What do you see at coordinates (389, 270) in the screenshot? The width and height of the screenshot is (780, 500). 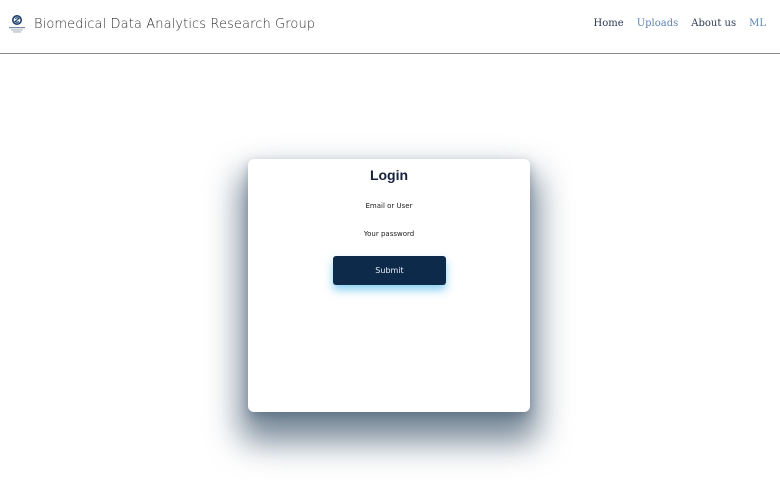 I see `submit-button: Submit` at bounding box center [389, 270].